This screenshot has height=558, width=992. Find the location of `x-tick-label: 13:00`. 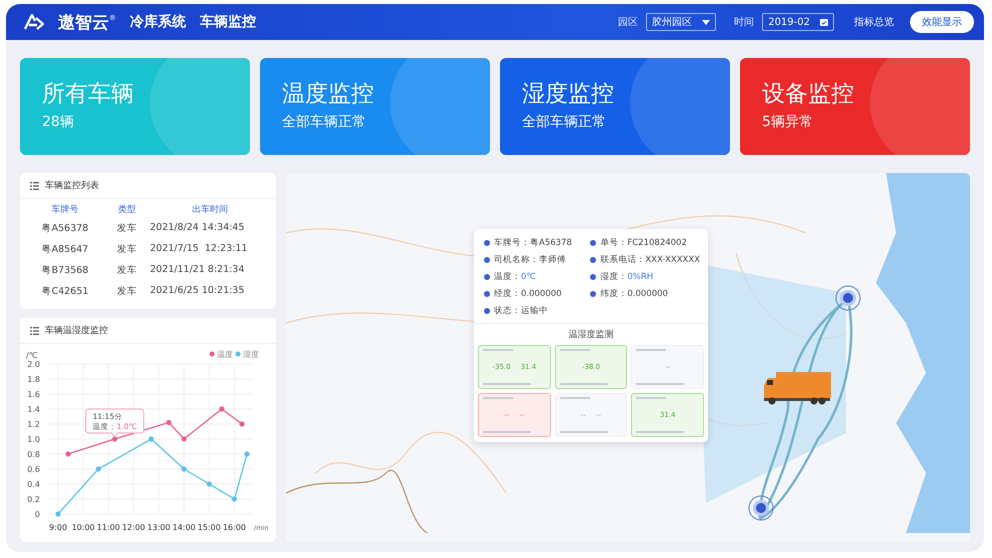

x-tick-label: 13:00 is located at coordinates (158, 527).